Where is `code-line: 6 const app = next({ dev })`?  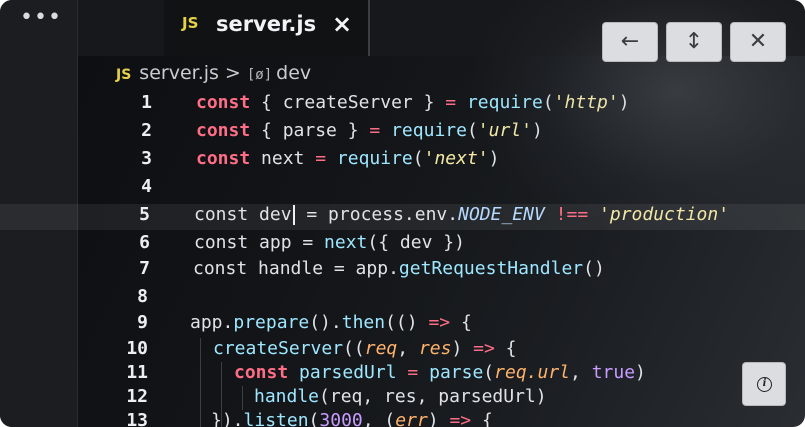
code-line: 6 const app = next({ dev }) is located at coordinates (402, 245).